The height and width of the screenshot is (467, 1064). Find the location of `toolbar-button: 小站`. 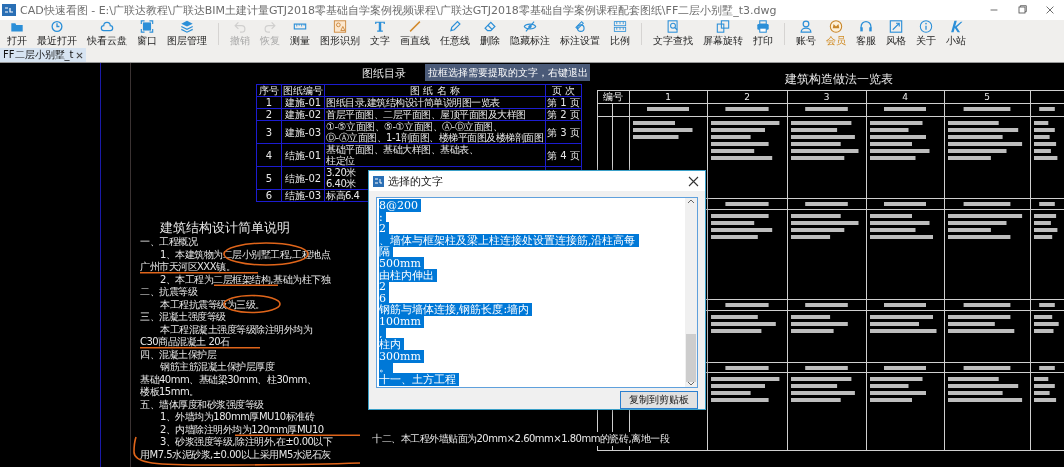

toolbar-button: 小站 is located at coordinates (956, 34).